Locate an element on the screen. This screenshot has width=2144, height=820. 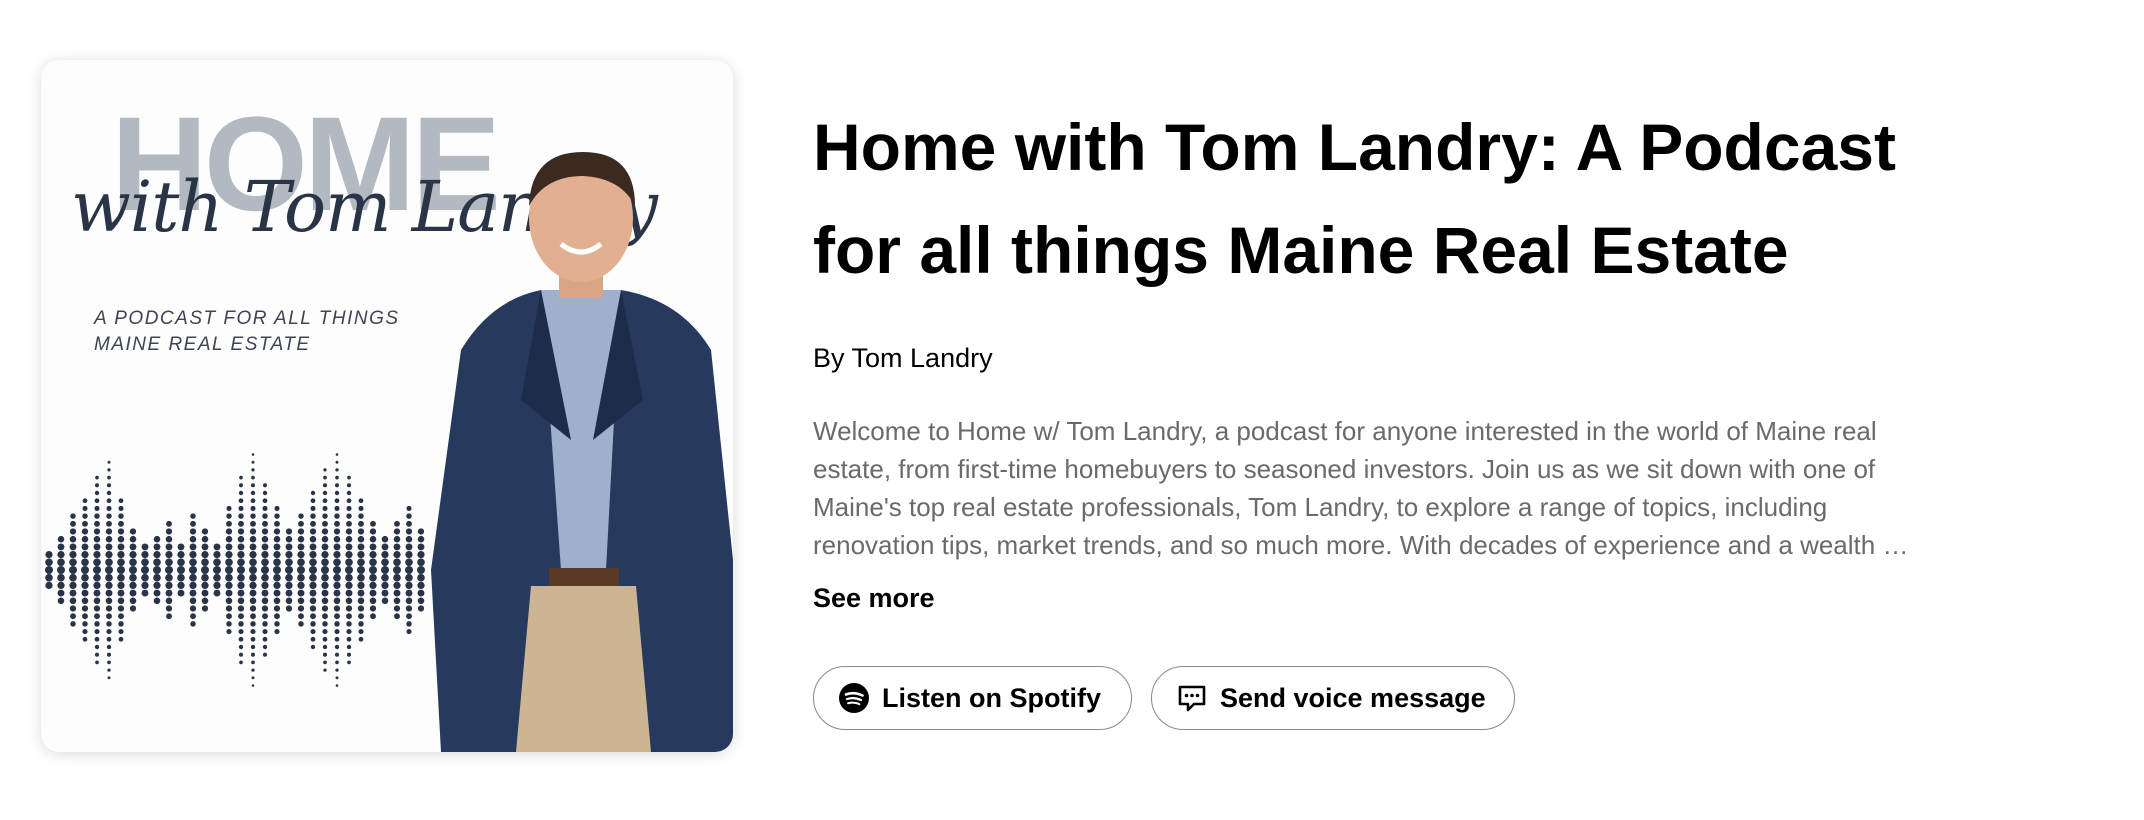
listen-on-spotify-label: Listen on Spotify is located at coordinates (991, 697).